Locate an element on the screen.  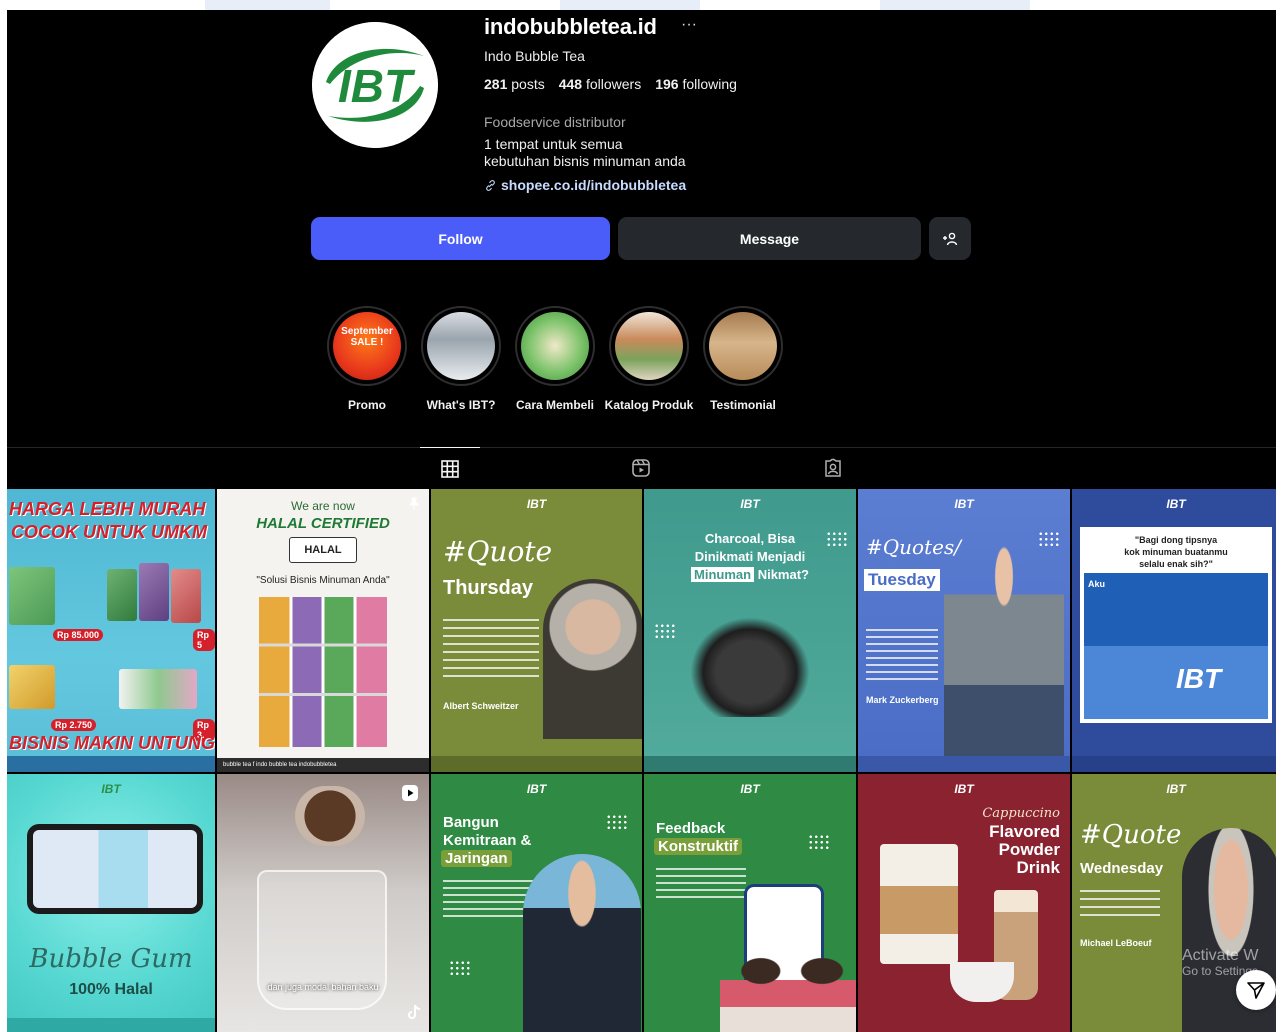
highlight-whats-ibt: What's IBT? is located at coordinates (461, 359).